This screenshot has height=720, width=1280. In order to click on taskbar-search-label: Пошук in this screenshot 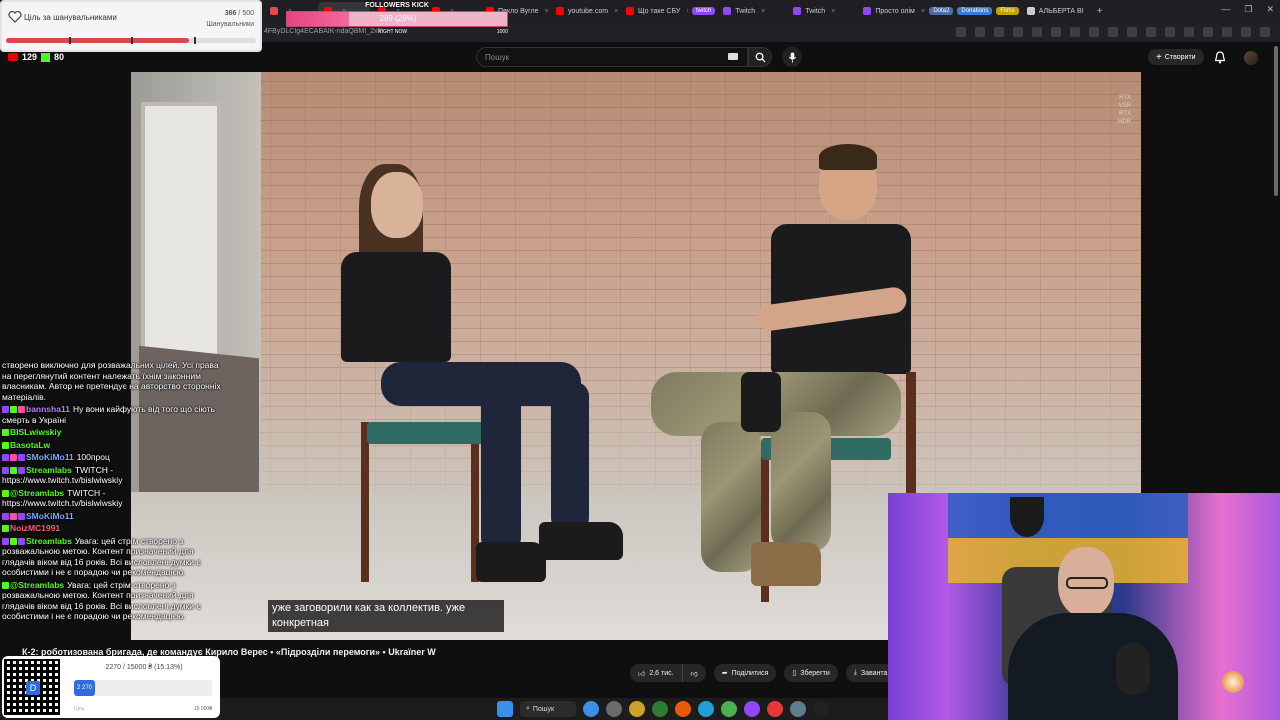, I will do `click(543, 709)`.